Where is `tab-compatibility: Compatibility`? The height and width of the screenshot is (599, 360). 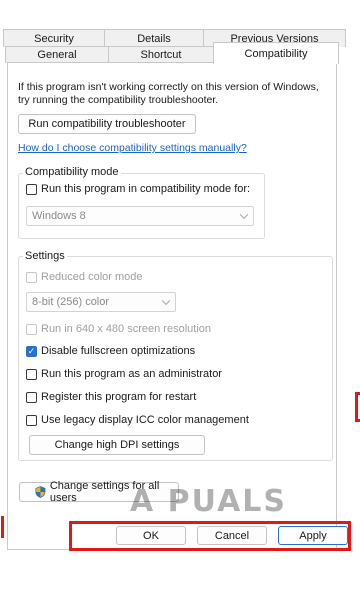
tab-compatibility: Compatibility is located at coordinates (276, 53).